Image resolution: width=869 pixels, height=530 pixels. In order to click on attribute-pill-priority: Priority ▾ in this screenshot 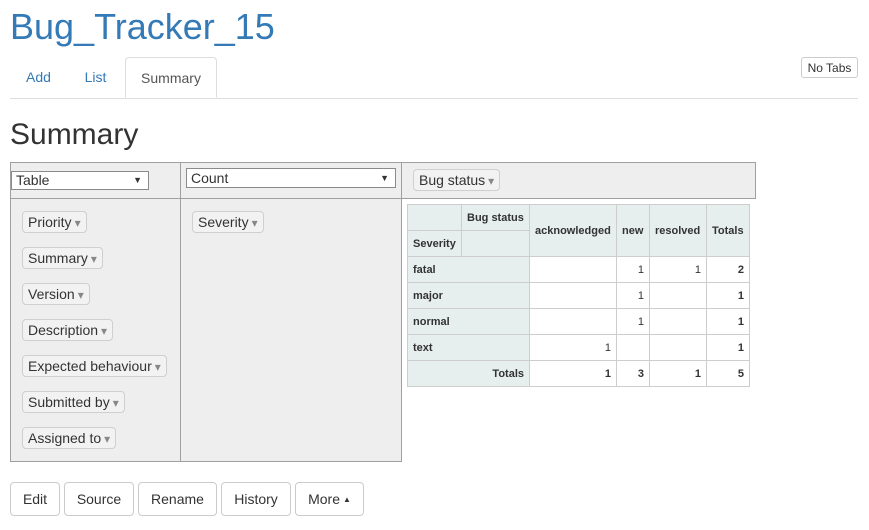, I will do `click(54, 222)`.